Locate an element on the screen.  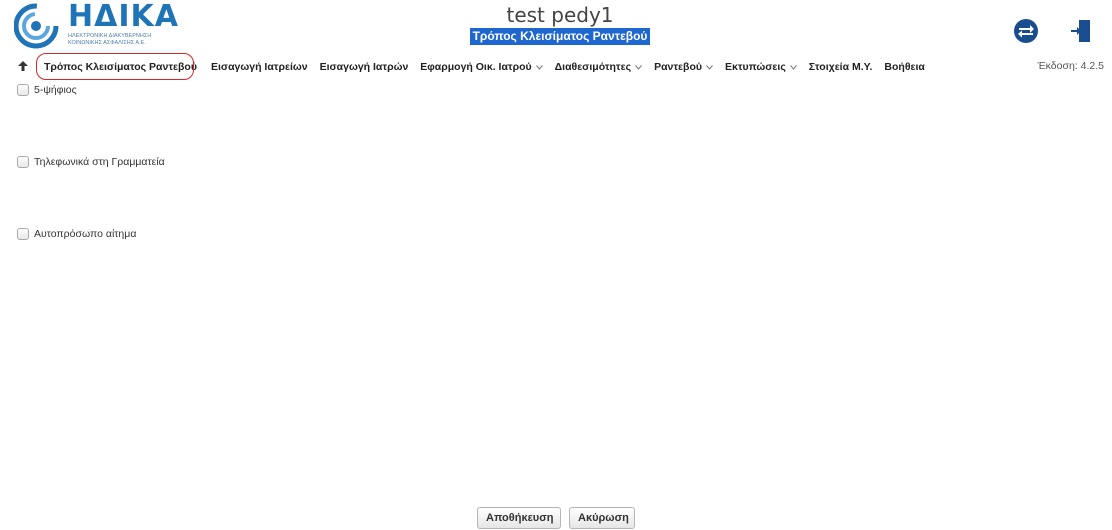
nav-item-appointments: Ραντεβού is located at coordinates (683, 67).